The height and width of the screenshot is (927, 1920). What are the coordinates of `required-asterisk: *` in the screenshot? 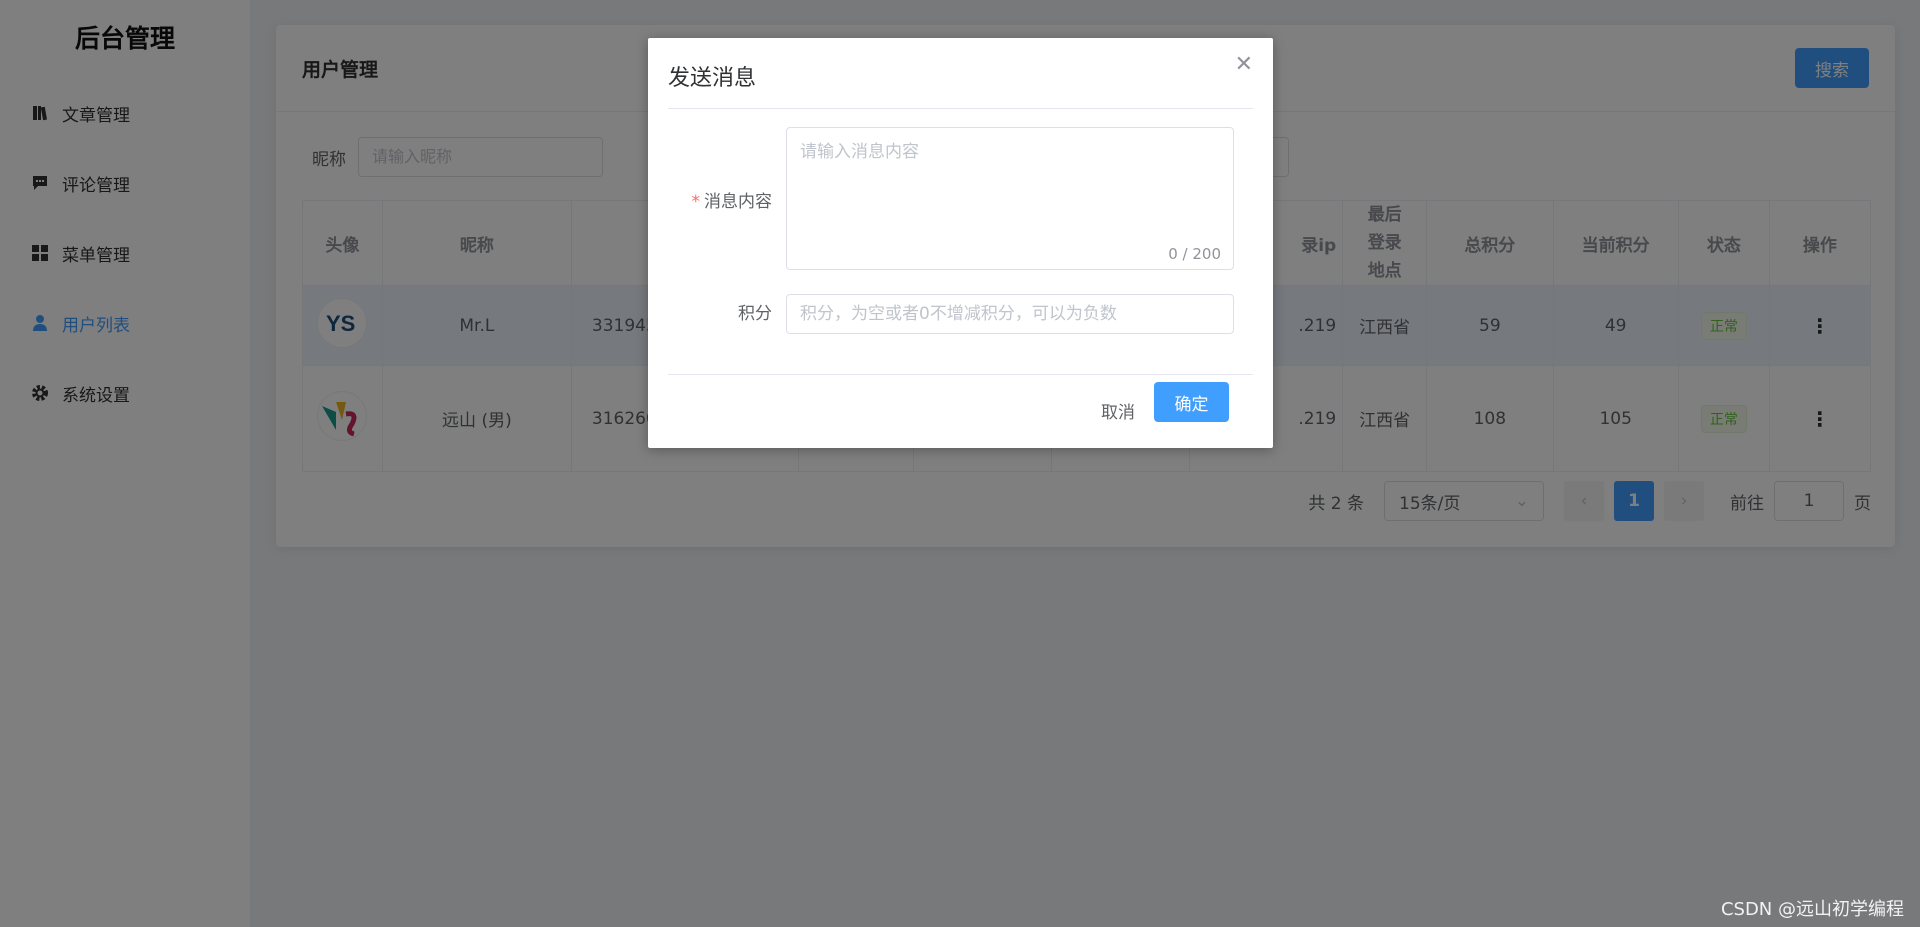 It's located at (696, 202).